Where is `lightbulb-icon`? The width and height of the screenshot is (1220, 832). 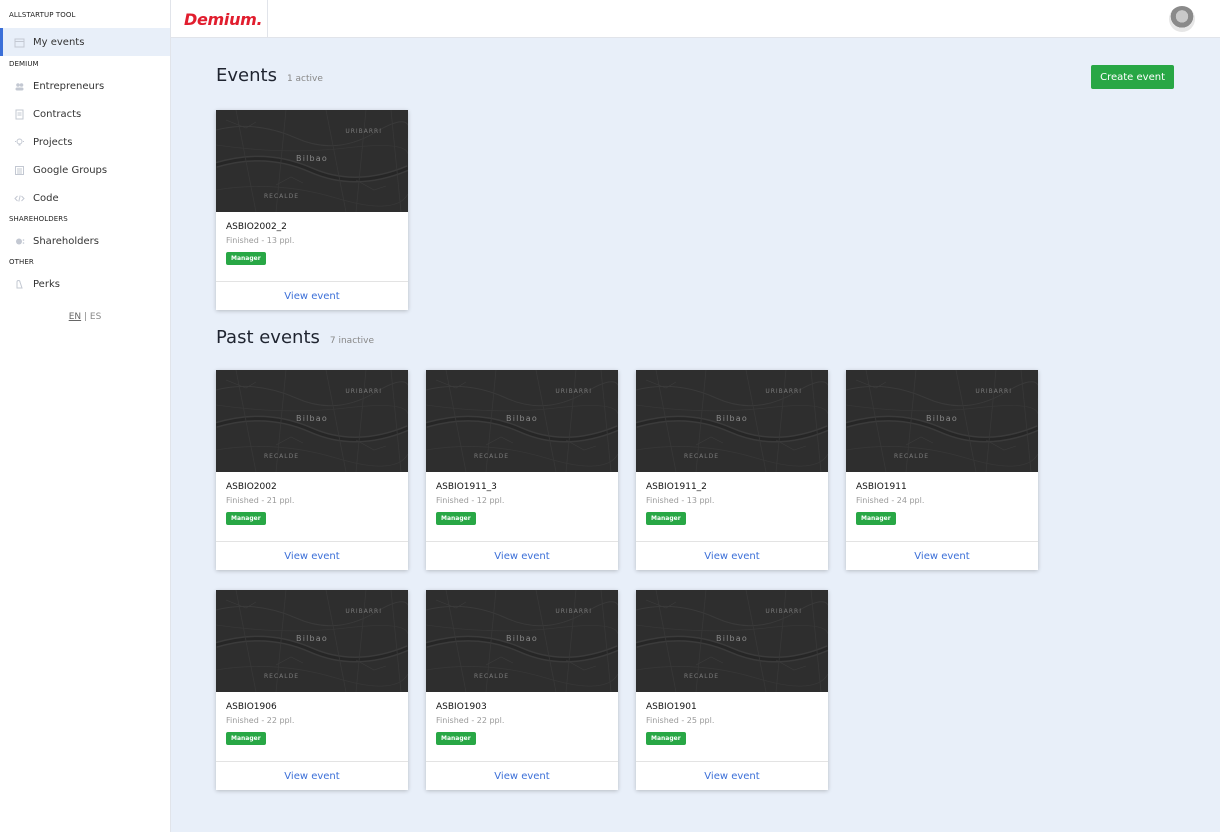
lightbulb-icon is located at coordinates (19, 142).